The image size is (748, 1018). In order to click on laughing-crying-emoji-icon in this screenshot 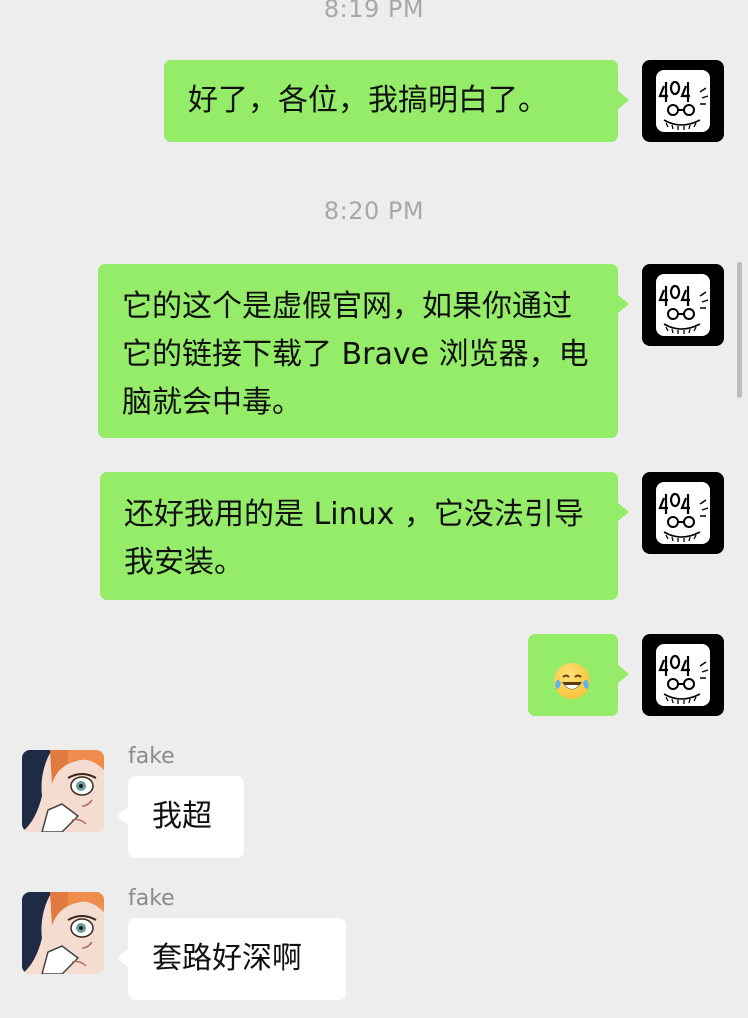, I will do `click(572, 680)`.